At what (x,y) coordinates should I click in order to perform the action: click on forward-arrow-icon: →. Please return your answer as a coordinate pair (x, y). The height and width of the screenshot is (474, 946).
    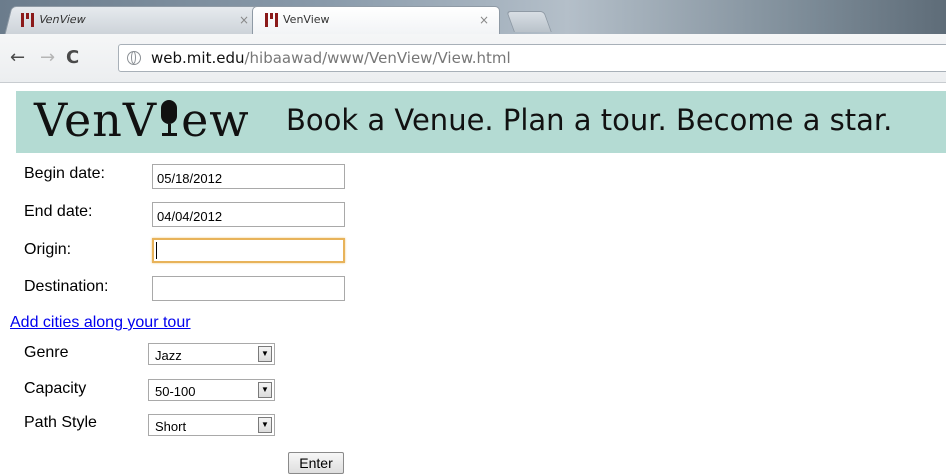
    Looking at the image, I should click on (47, 58).